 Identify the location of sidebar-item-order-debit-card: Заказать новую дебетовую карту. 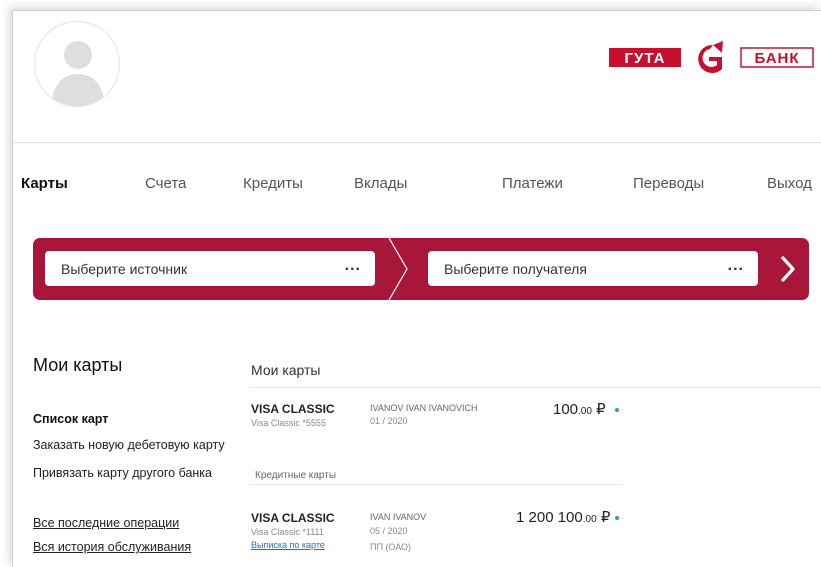
(129, 445).